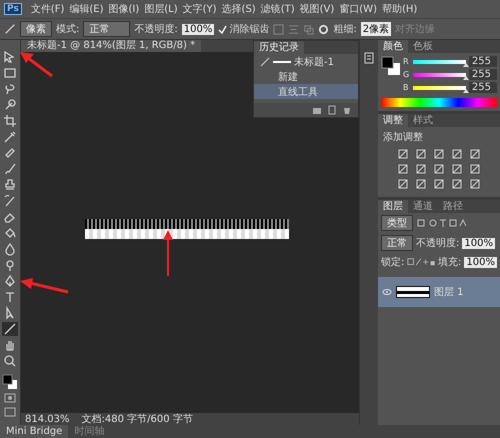 The image size is (500, 438). What do you see at coordinates (423, 120) in the screenshot?
I see `panel-tab: 样式` at bounding box center [423, 120].